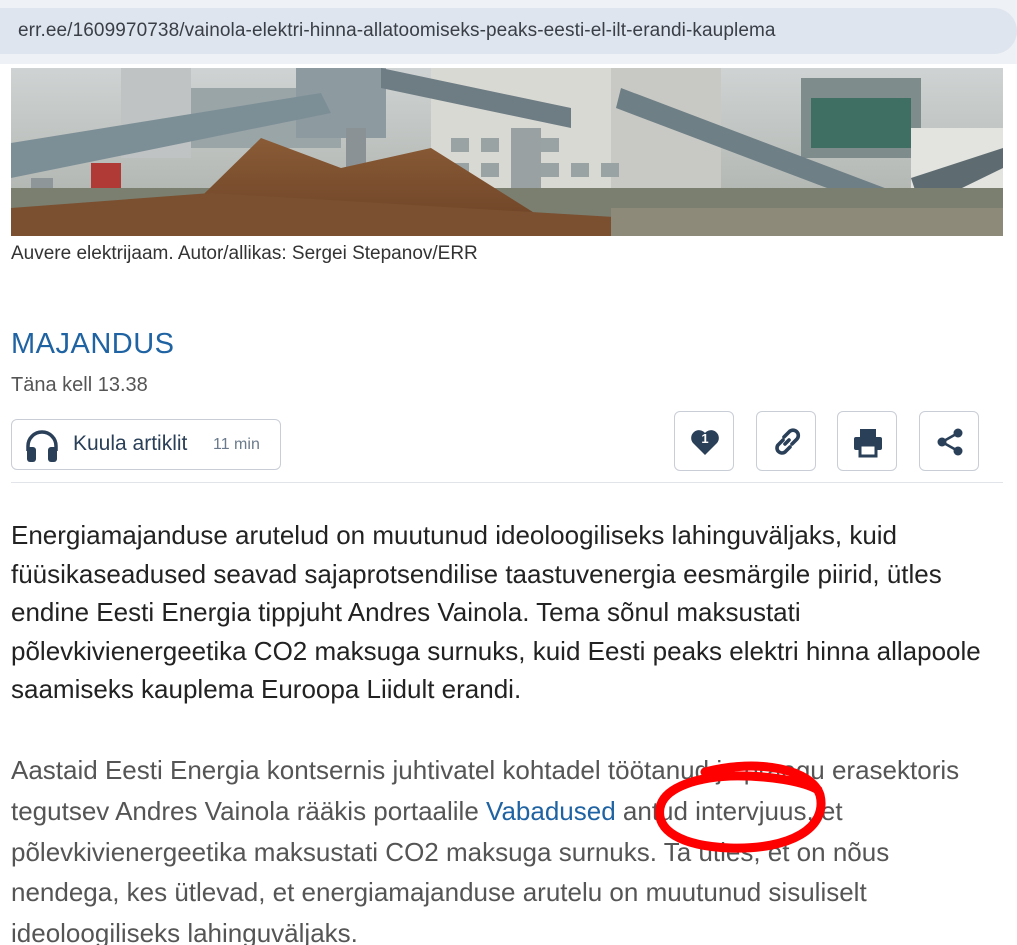 The image size is (1017, 945). I want to click on listen-label: Kuula artiklit, so click(130, 443).